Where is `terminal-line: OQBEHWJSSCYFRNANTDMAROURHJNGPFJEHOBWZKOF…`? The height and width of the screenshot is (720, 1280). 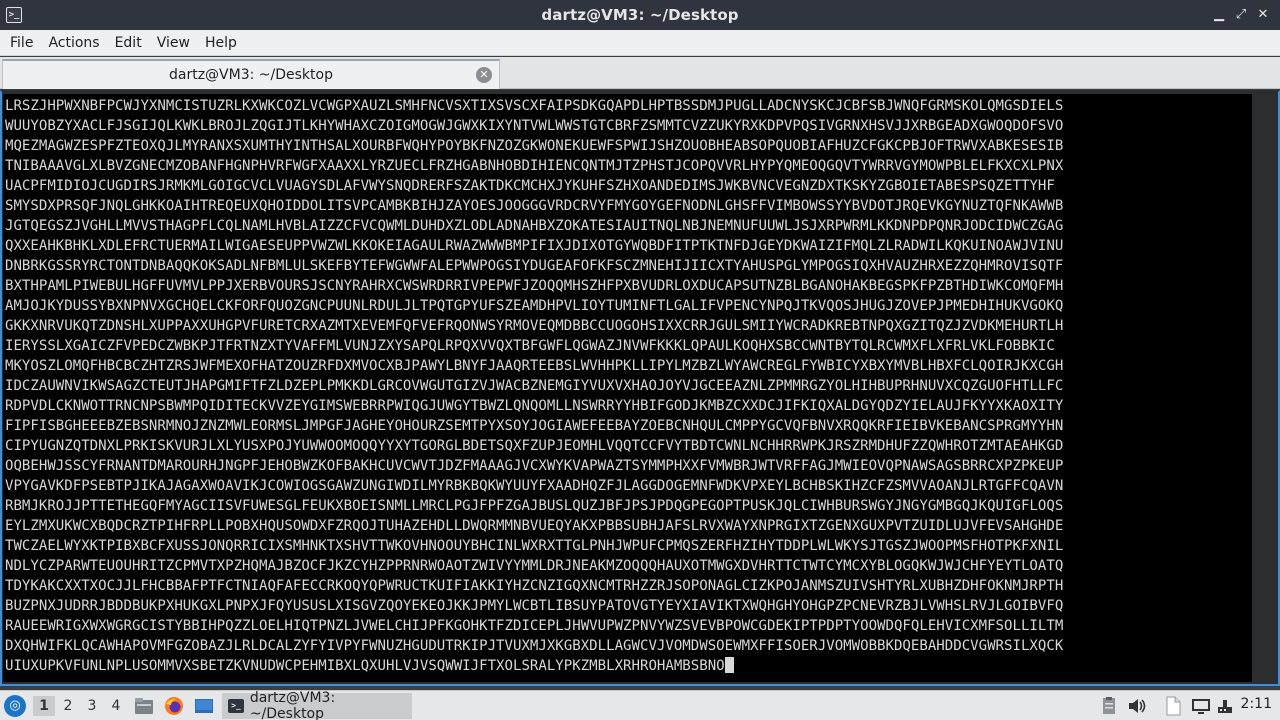
terminal-line: OQBEHWJSSCYFRNANTDMAROURHJNGPFJEHOBWZKOF… is located at coordinates (534, 466).